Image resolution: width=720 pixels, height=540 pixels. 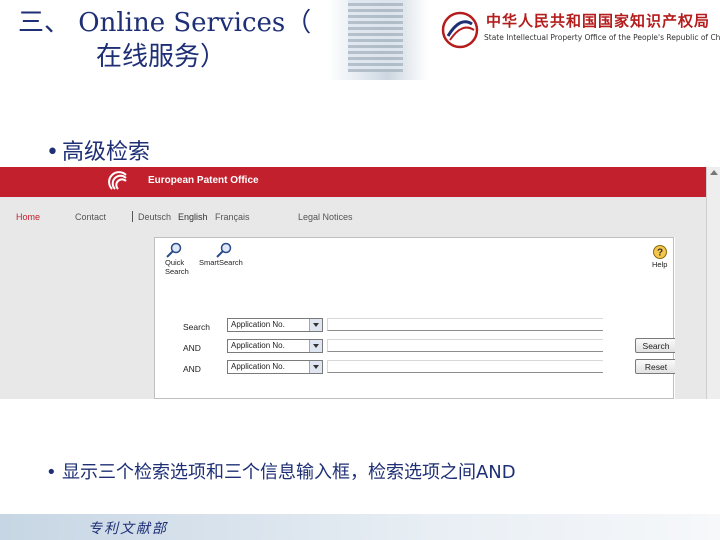 I want to click on help-button: ? Help, so click(x=660, y=256).